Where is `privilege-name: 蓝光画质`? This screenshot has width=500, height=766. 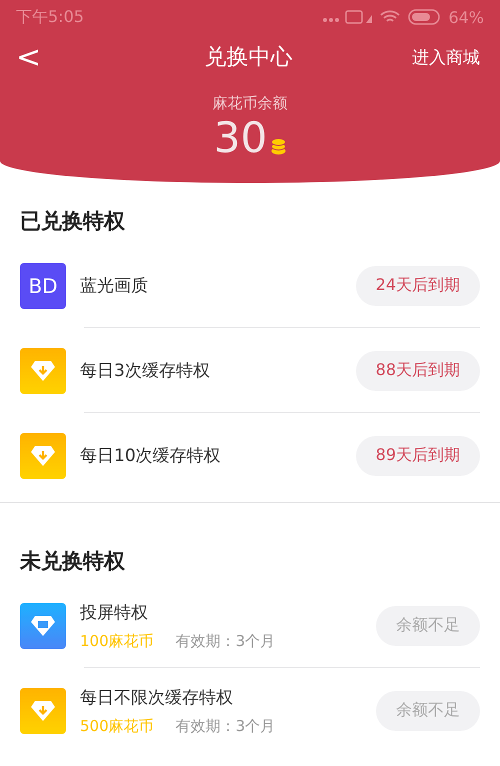 privilege-name: 蓝光画质 is located at coordinates (114, 286).